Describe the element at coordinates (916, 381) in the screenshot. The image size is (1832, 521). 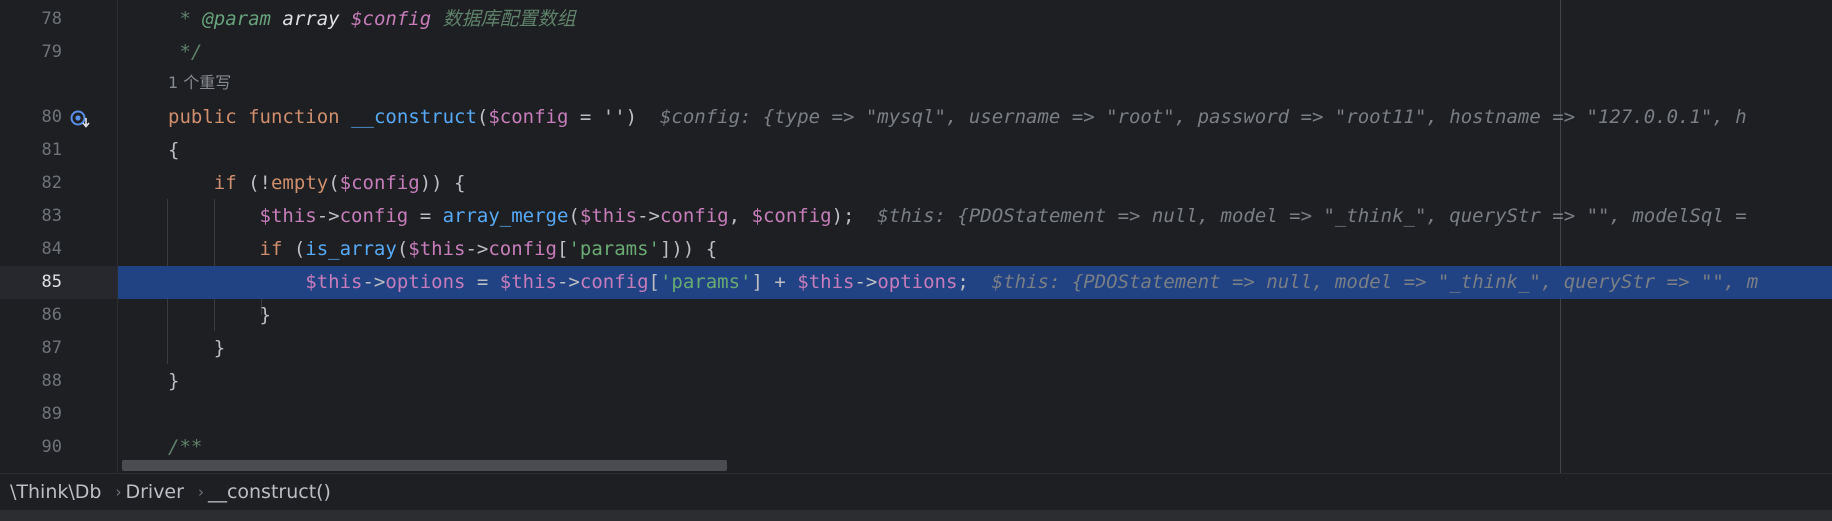
I see `code-line: 88 }` at that location.